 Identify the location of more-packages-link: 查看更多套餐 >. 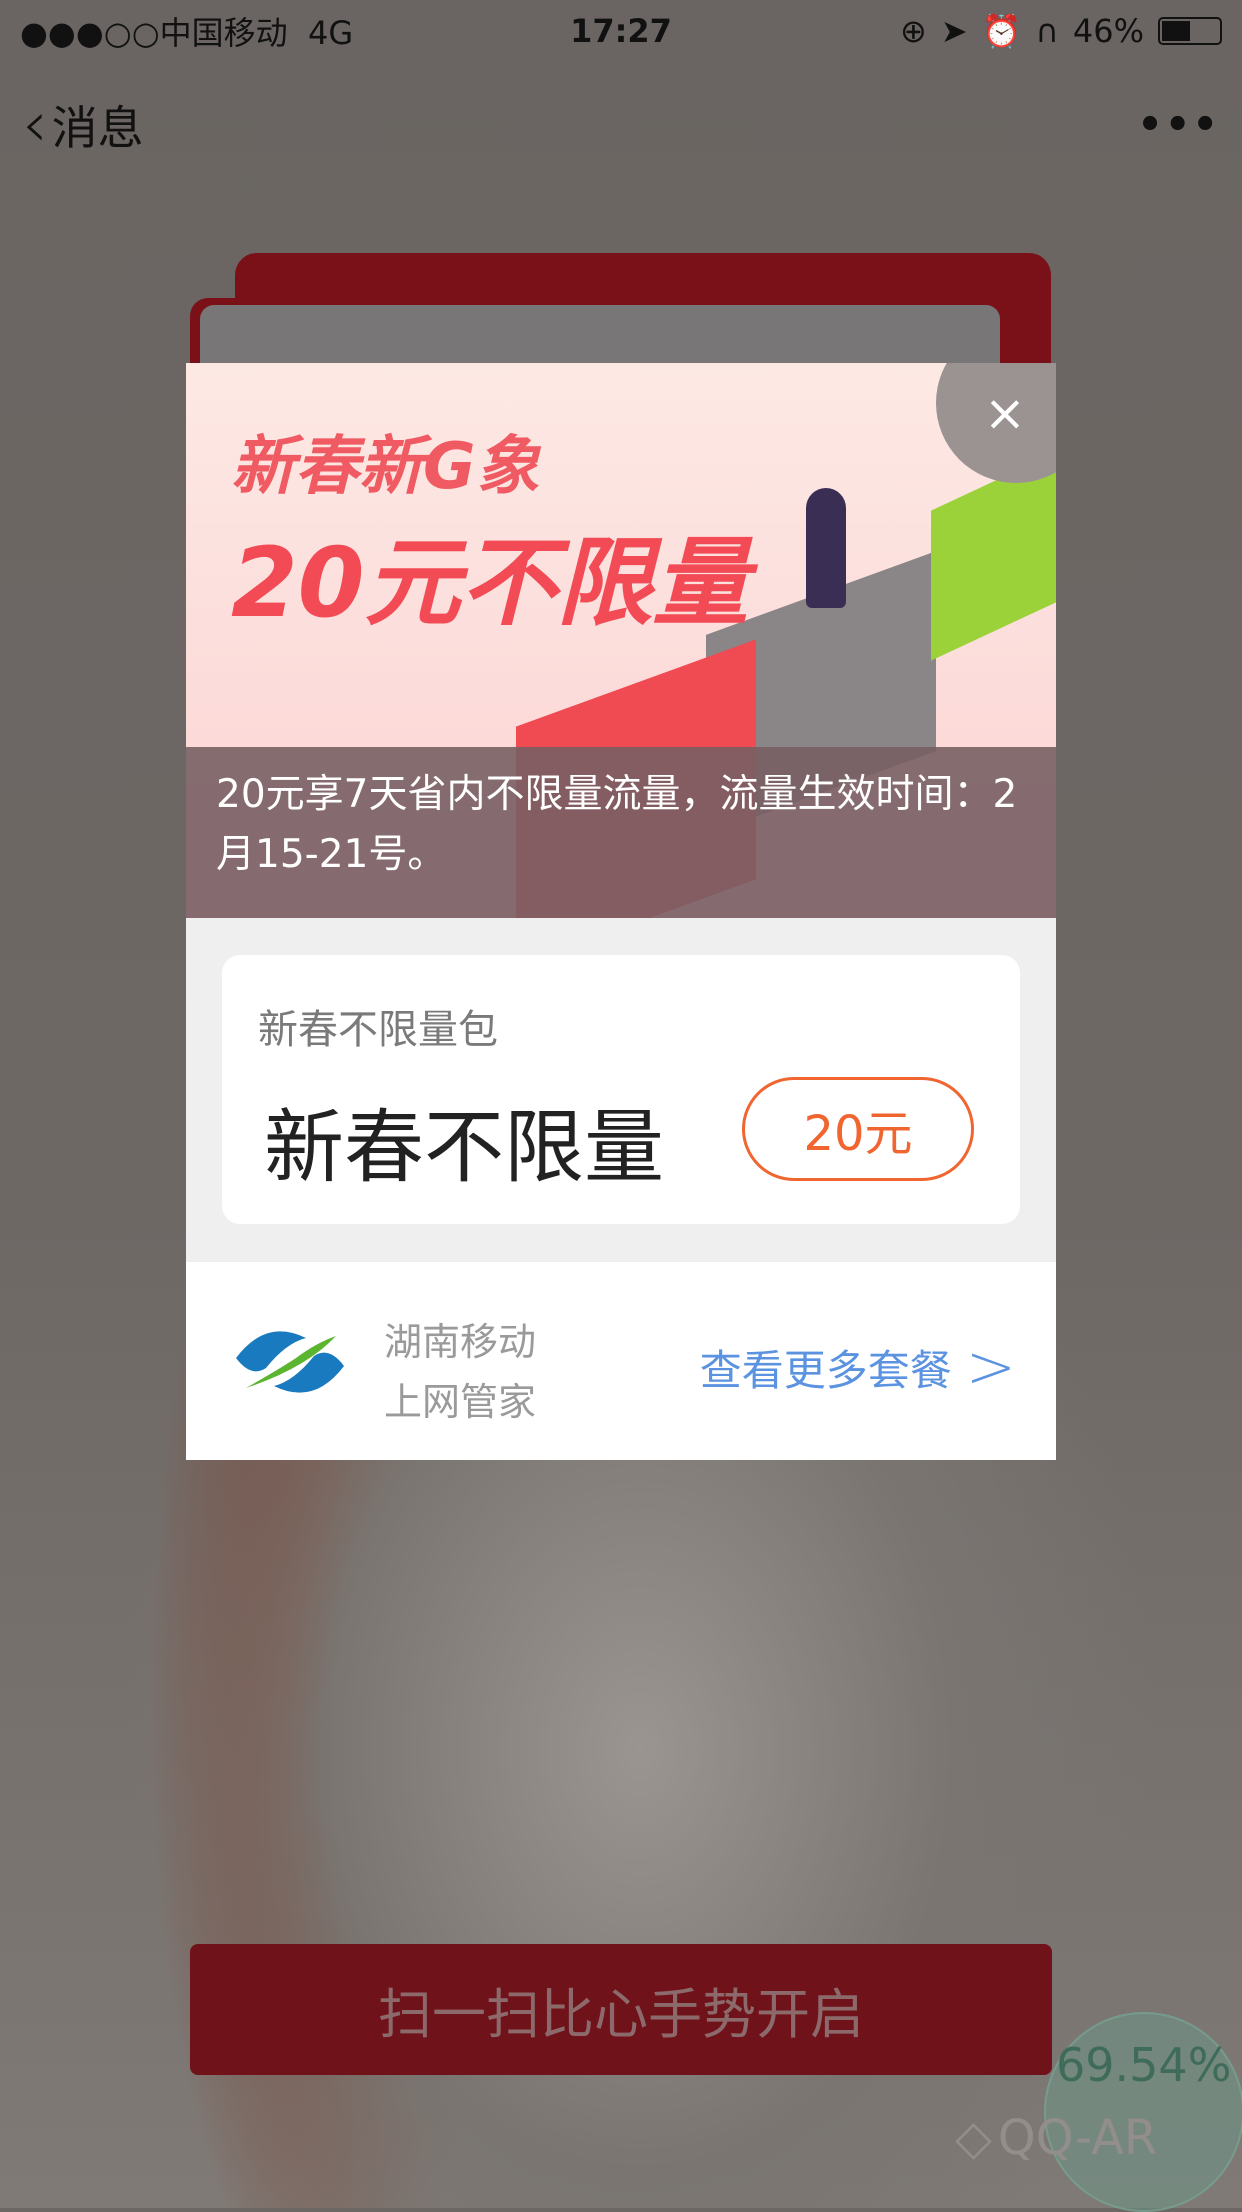
(858, 1367).